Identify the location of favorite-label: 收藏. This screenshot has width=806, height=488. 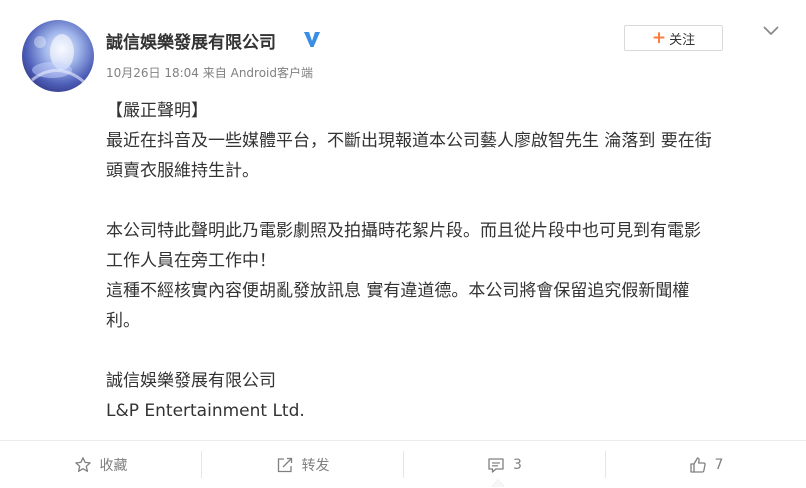
(113, 465).